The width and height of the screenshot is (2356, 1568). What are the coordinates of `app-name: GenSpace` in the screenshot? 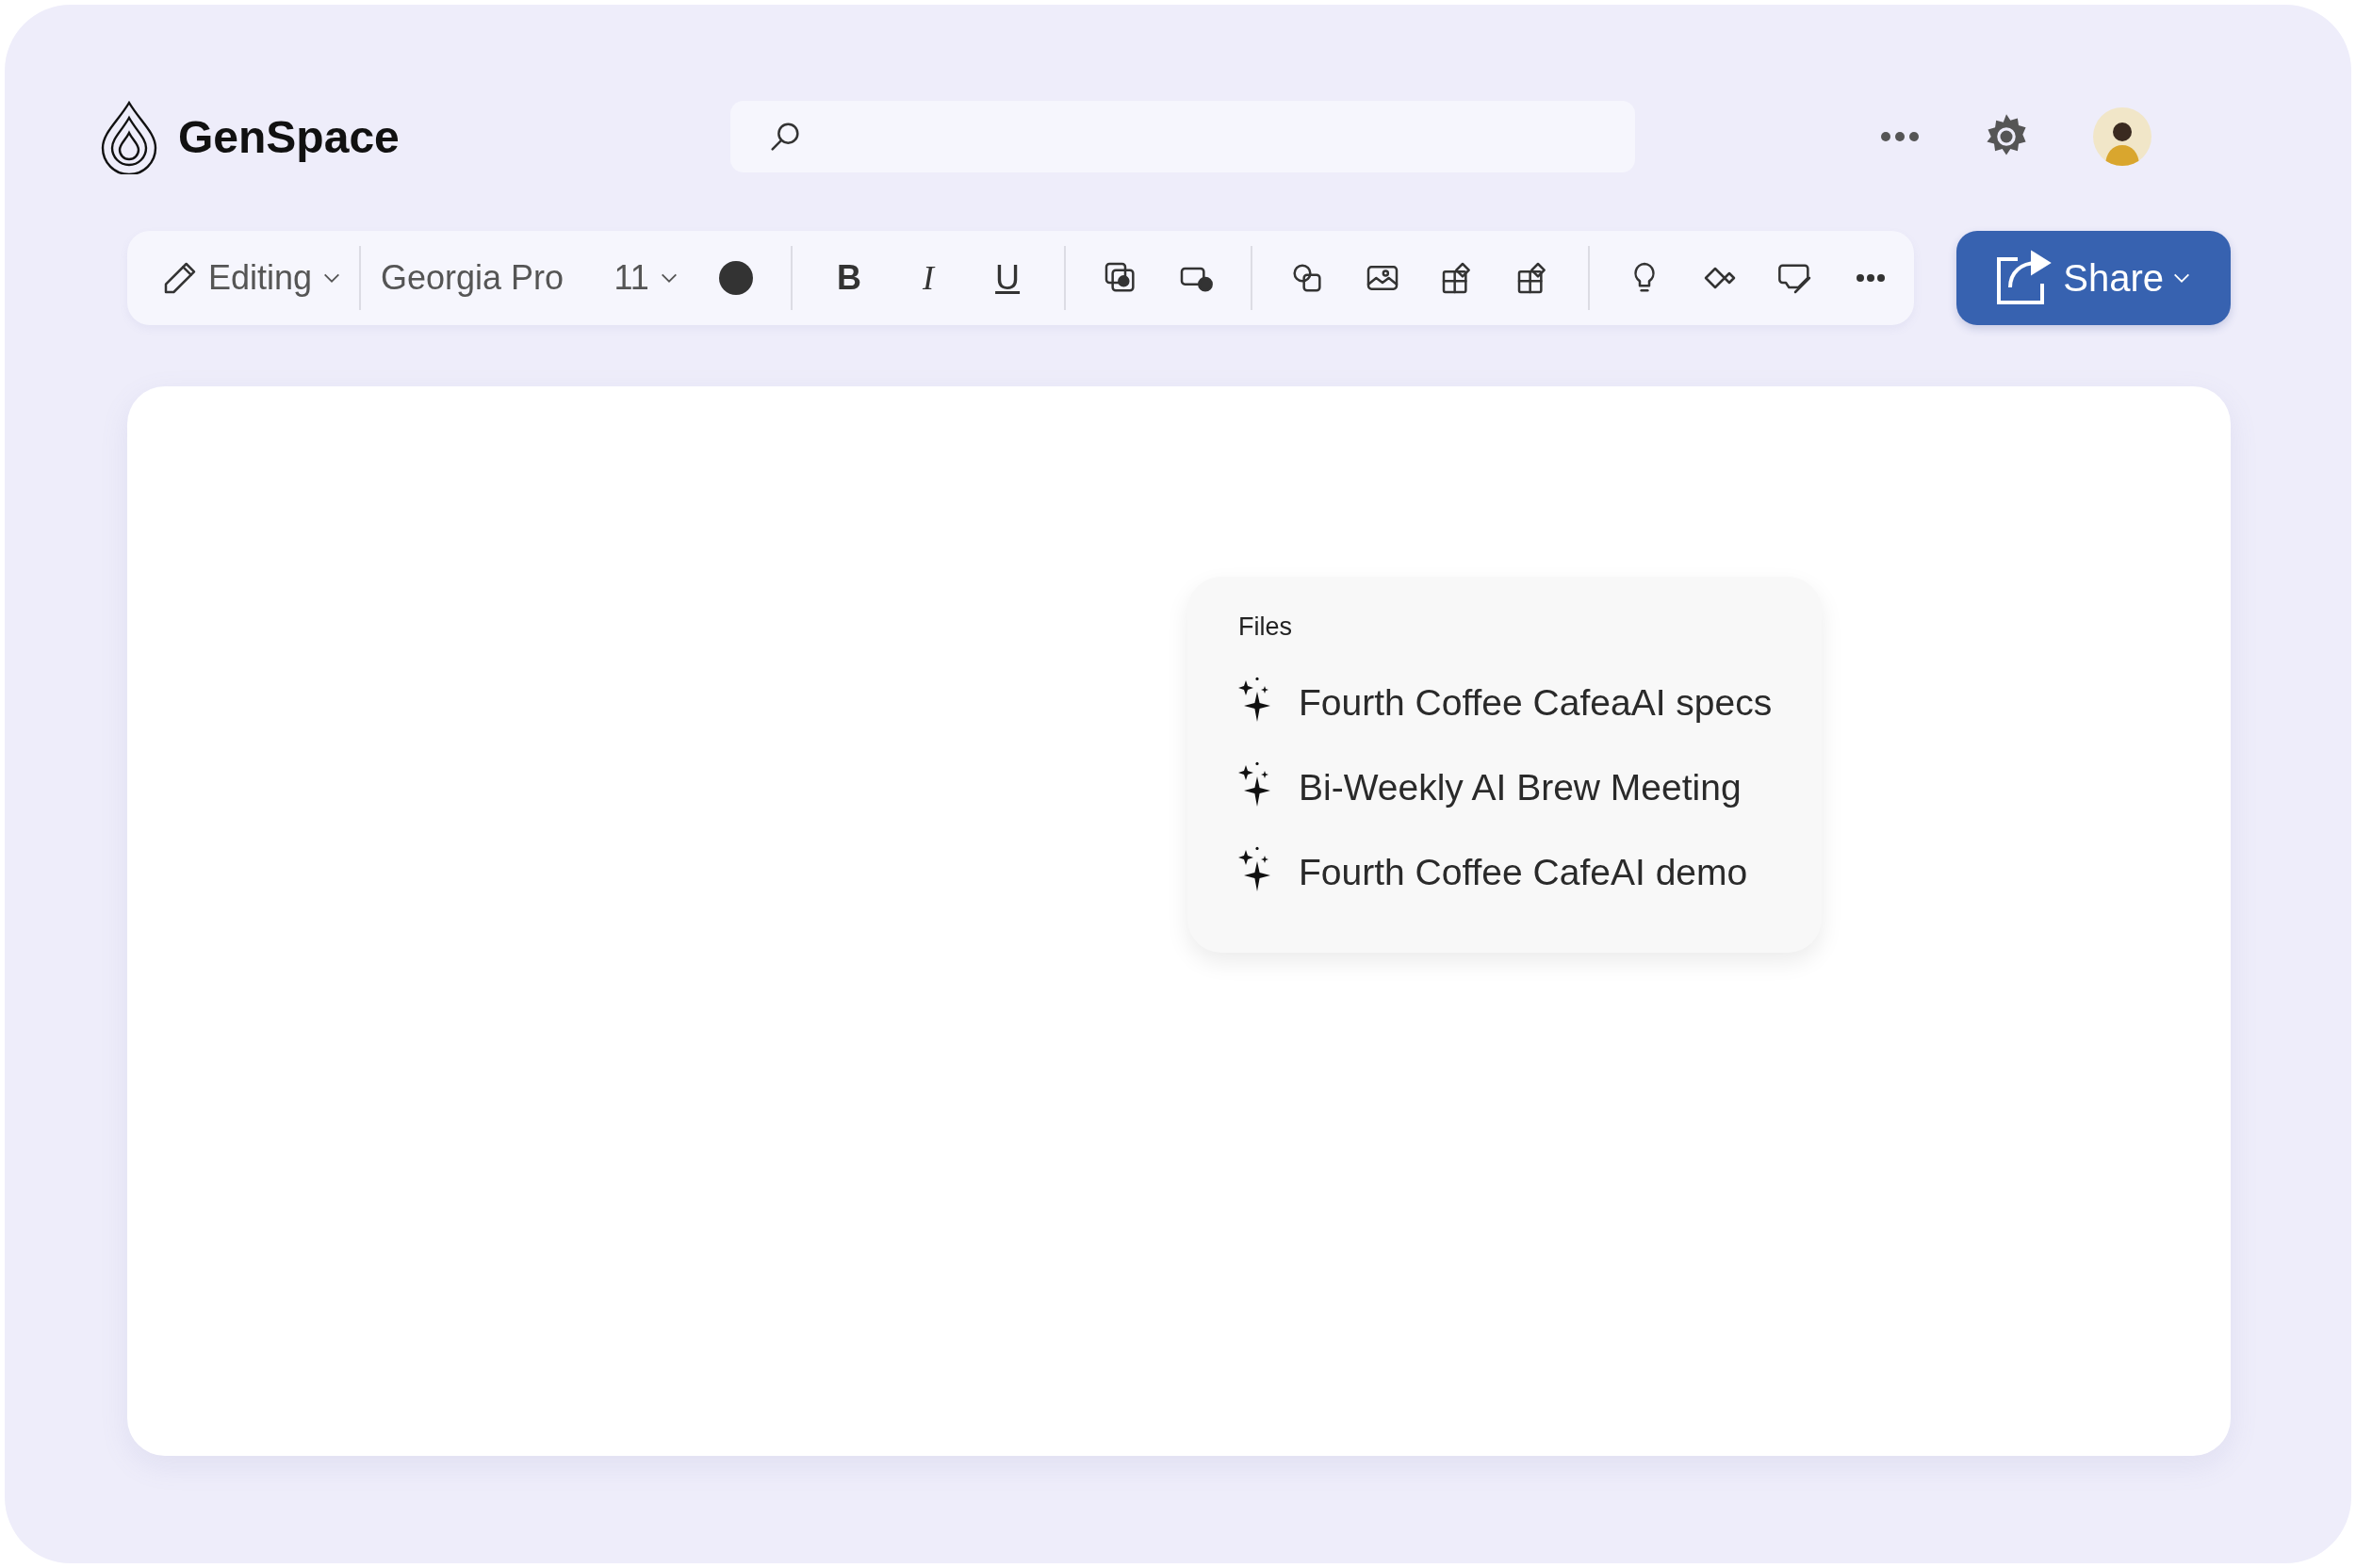 It's located at (289, 136).